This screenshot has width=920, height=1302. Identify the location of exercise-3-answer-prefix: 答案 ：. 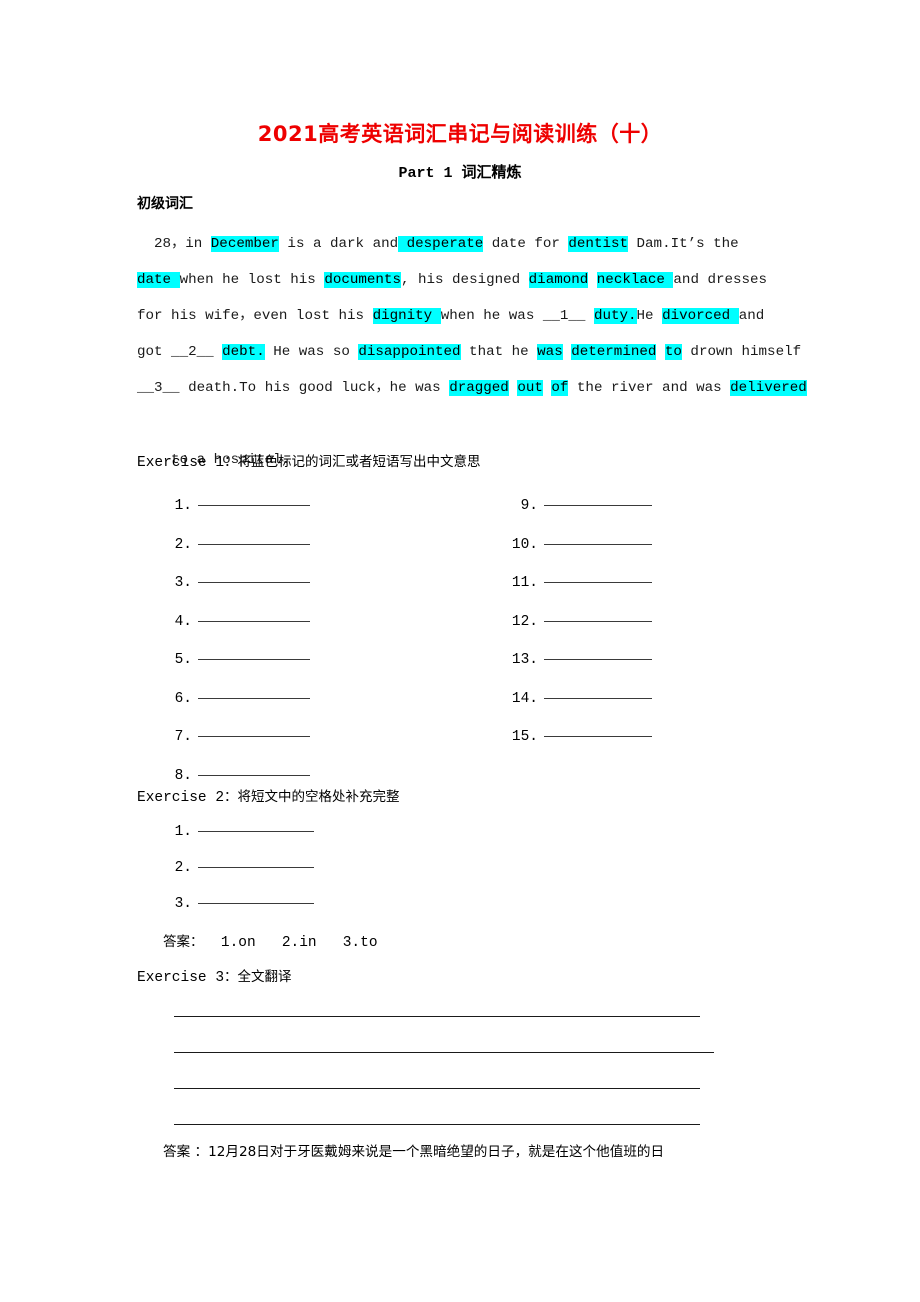
(186, 1152).